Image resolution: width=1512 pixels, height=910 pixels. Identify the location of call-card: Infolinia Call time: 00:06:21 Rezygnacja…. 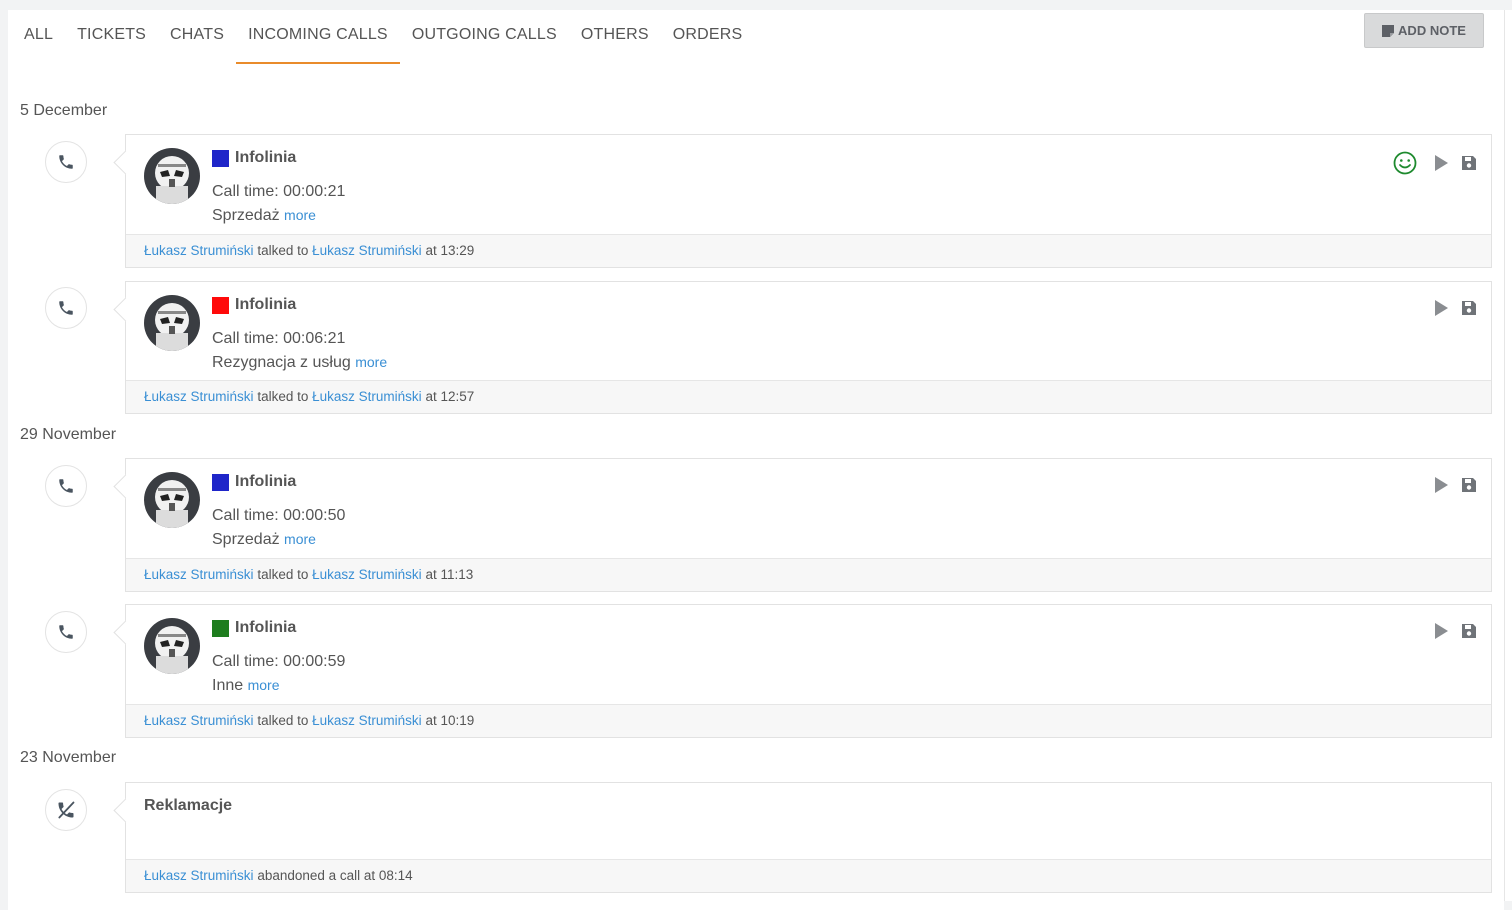
(808, 347).